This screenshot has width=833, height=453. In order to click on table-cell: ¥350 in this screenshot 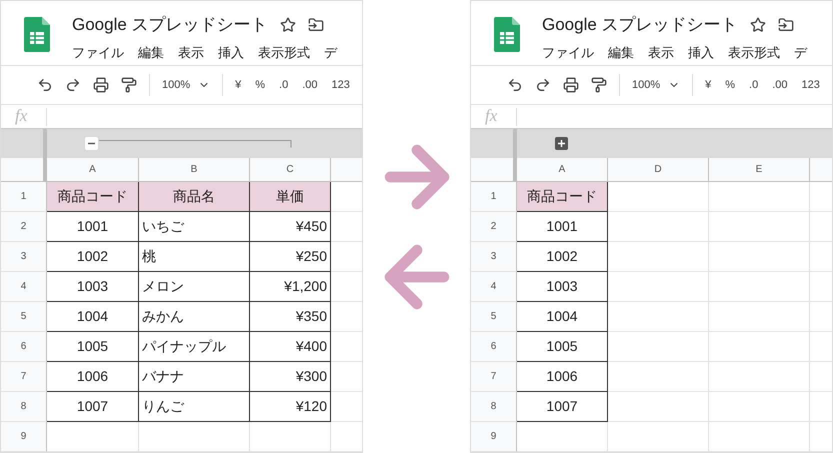, I will do `click(290, 317)`.